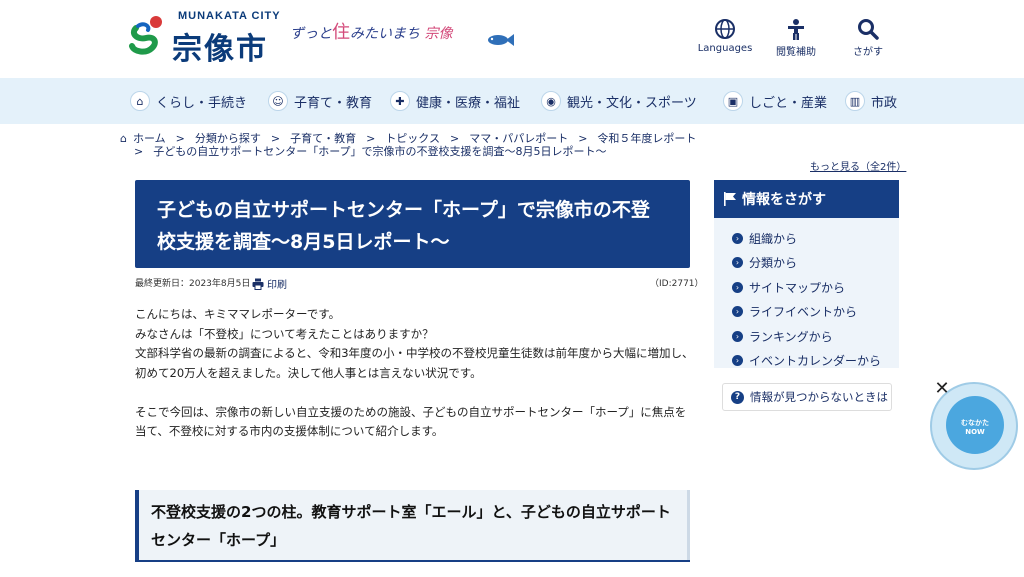 Image resolution: width=1024 pixels, height=577 pixels. I want to click on divider, so click(412, 561).